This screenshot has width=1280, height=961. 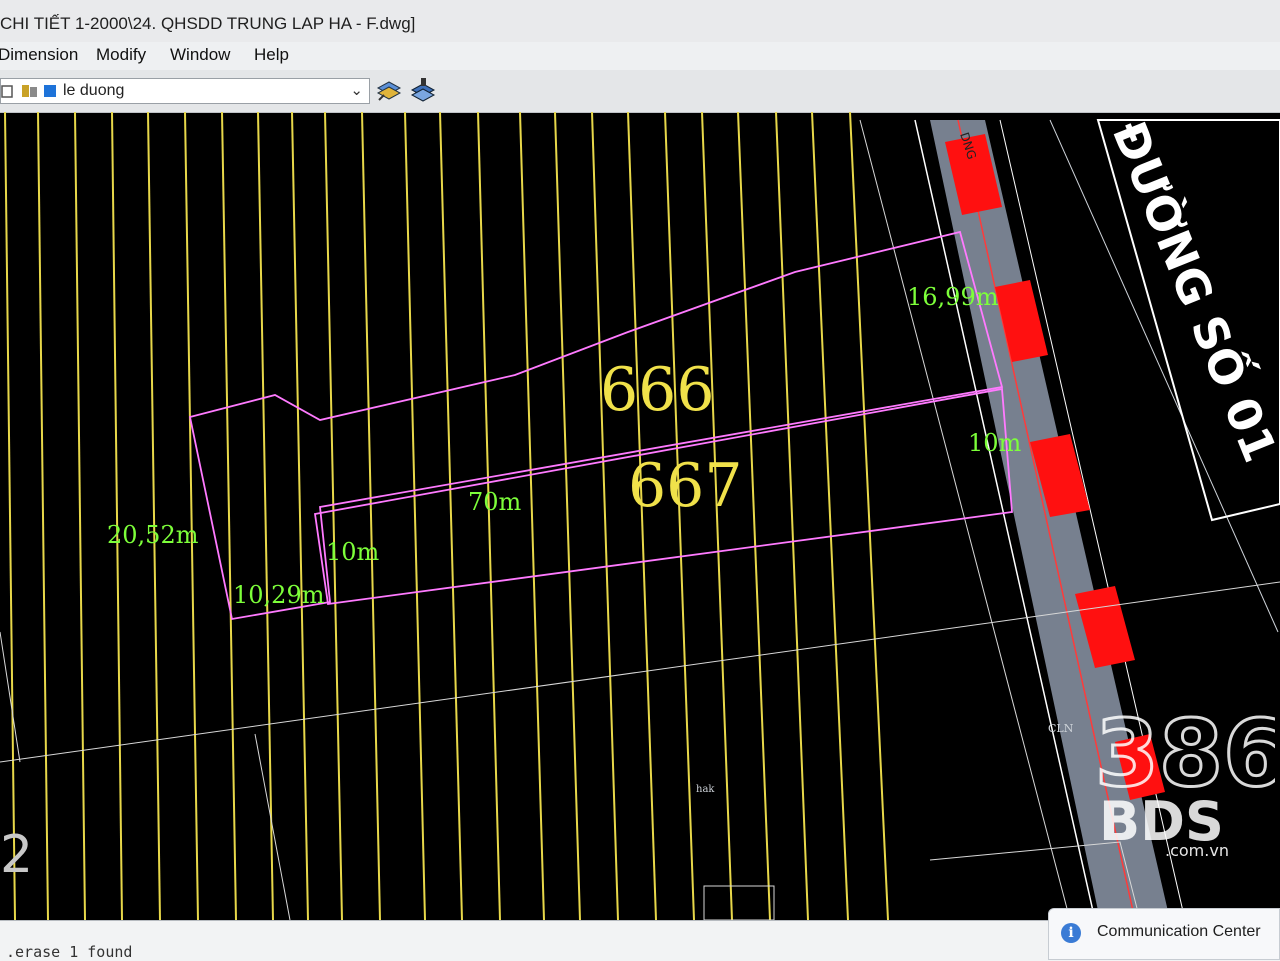 I want to click on communication-center-balloon: i Communication Center, so click(x=1164, y=934).